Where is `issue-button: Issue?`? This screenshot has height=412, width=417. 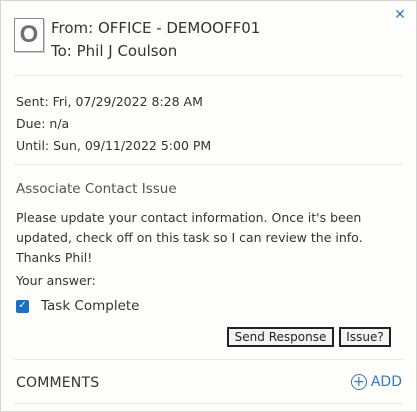
issue-button: Issue? is located at coordinates (365, 337).